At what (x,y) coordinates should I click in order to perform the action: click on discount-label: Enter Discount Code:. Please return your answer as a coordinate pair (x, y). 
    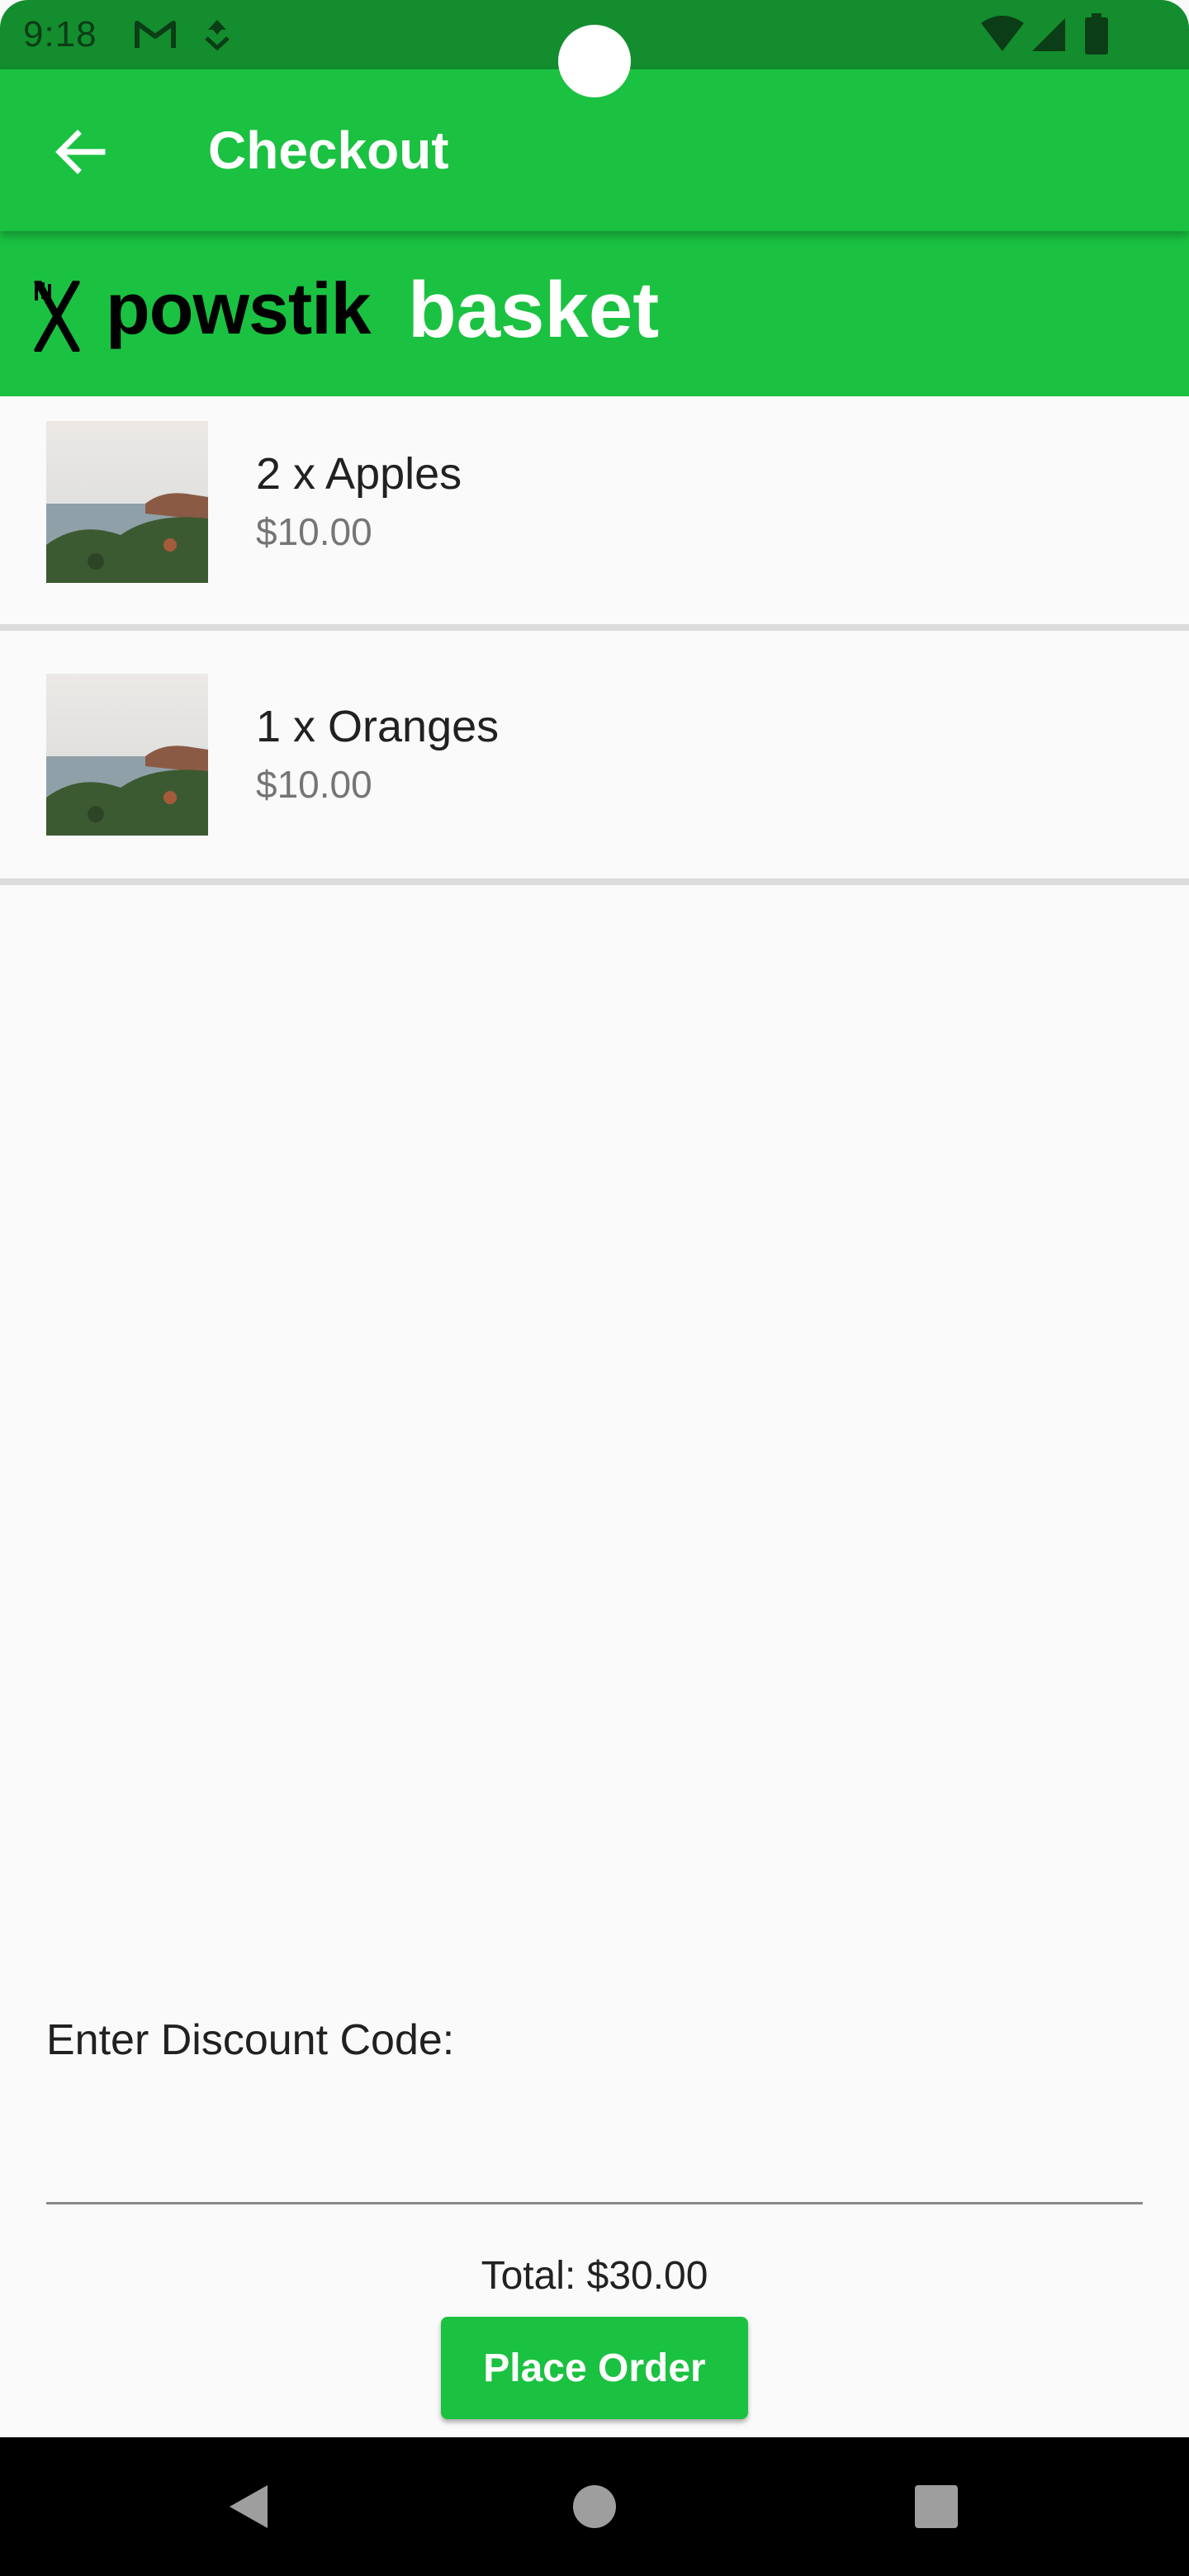
    Looking at the image, I should click on (250, 2040).